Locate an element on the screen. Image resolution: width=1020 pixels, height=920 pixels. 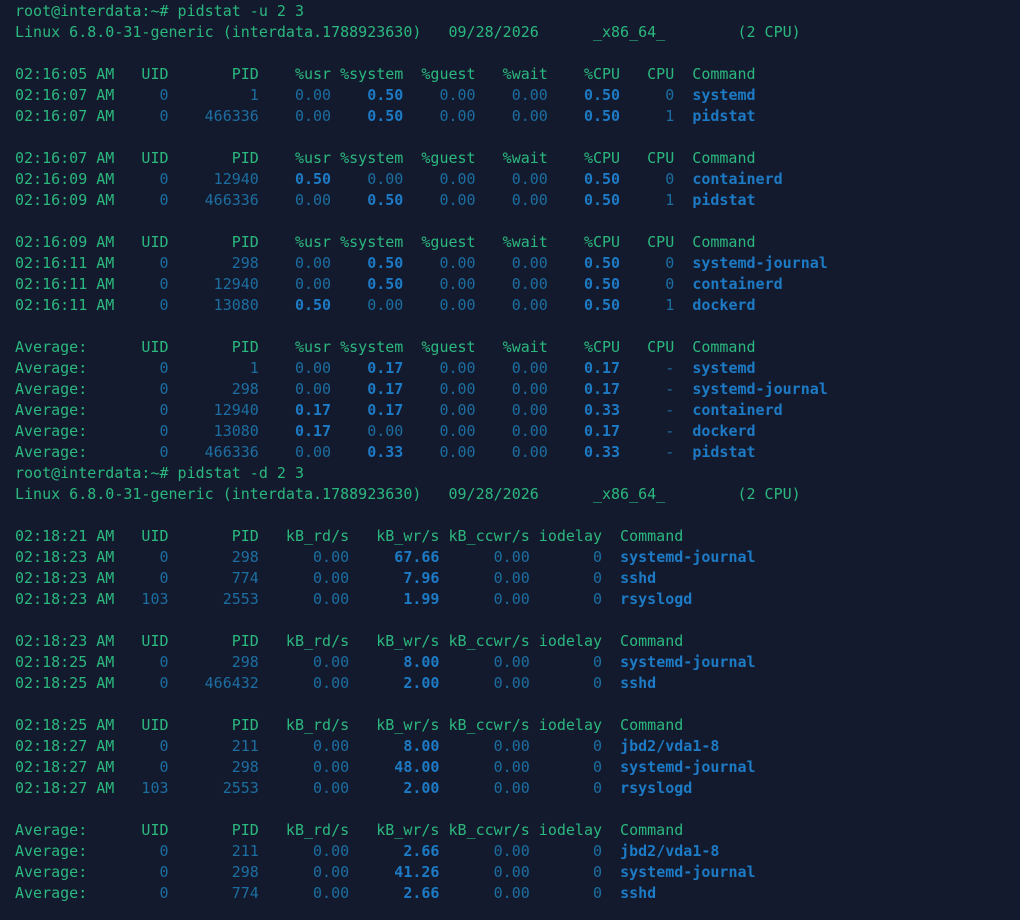
terminal-line: 02:18:23 AM 0 774 0.00 7.96 0.00 0 sshd is located at coordinates (517, 578).